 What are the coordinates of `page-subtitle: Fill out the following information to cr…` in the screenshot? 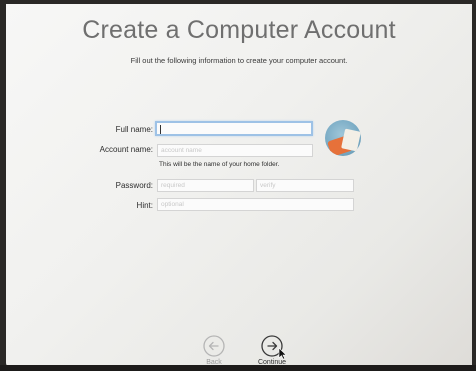 It's located at (239, 60).